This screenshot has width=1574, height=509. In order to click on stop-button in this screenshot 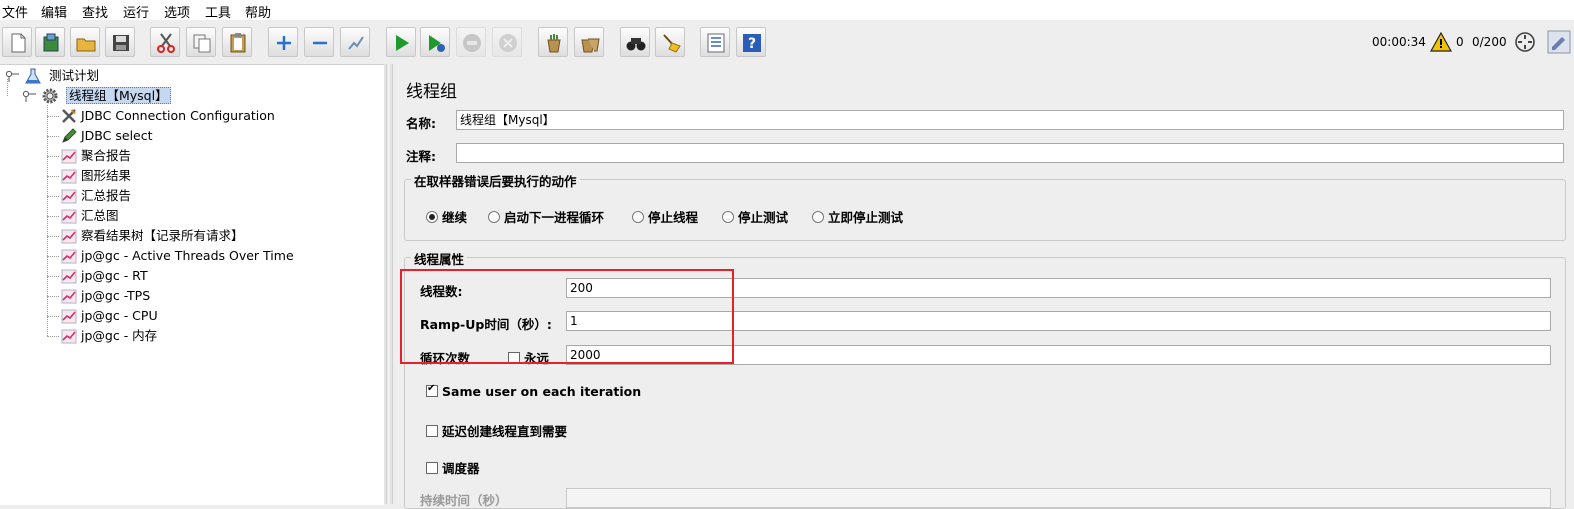, I will do `click(471, 42)`.